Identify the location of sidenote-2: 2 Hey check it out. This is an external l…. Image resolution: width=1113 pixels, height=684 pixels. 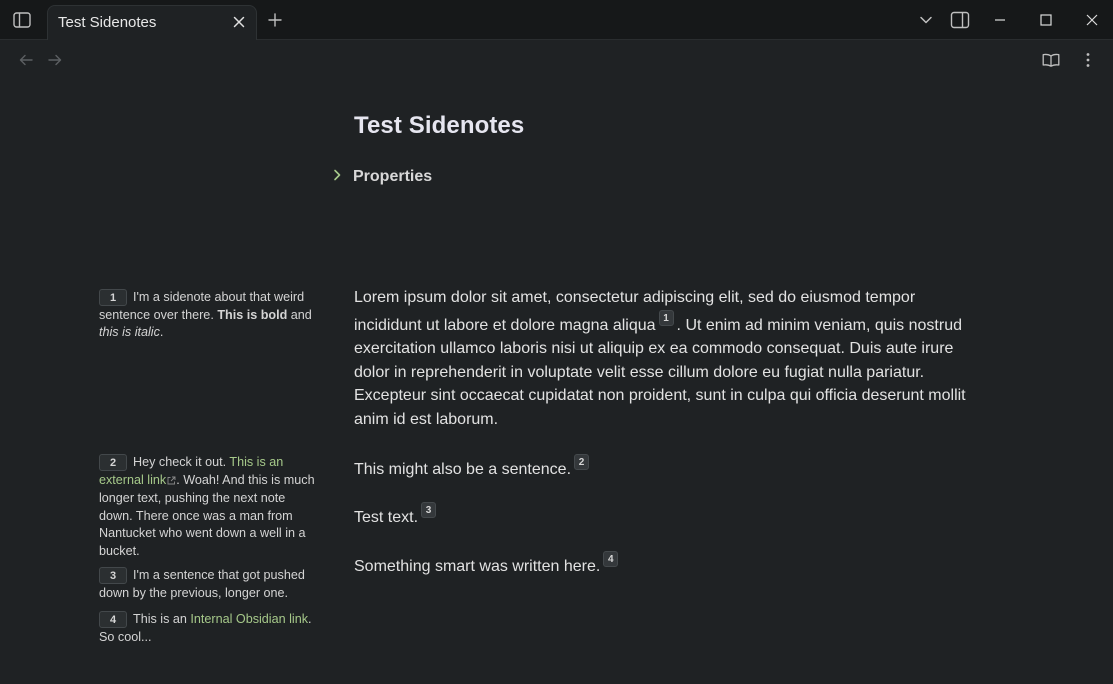
(210, 507).